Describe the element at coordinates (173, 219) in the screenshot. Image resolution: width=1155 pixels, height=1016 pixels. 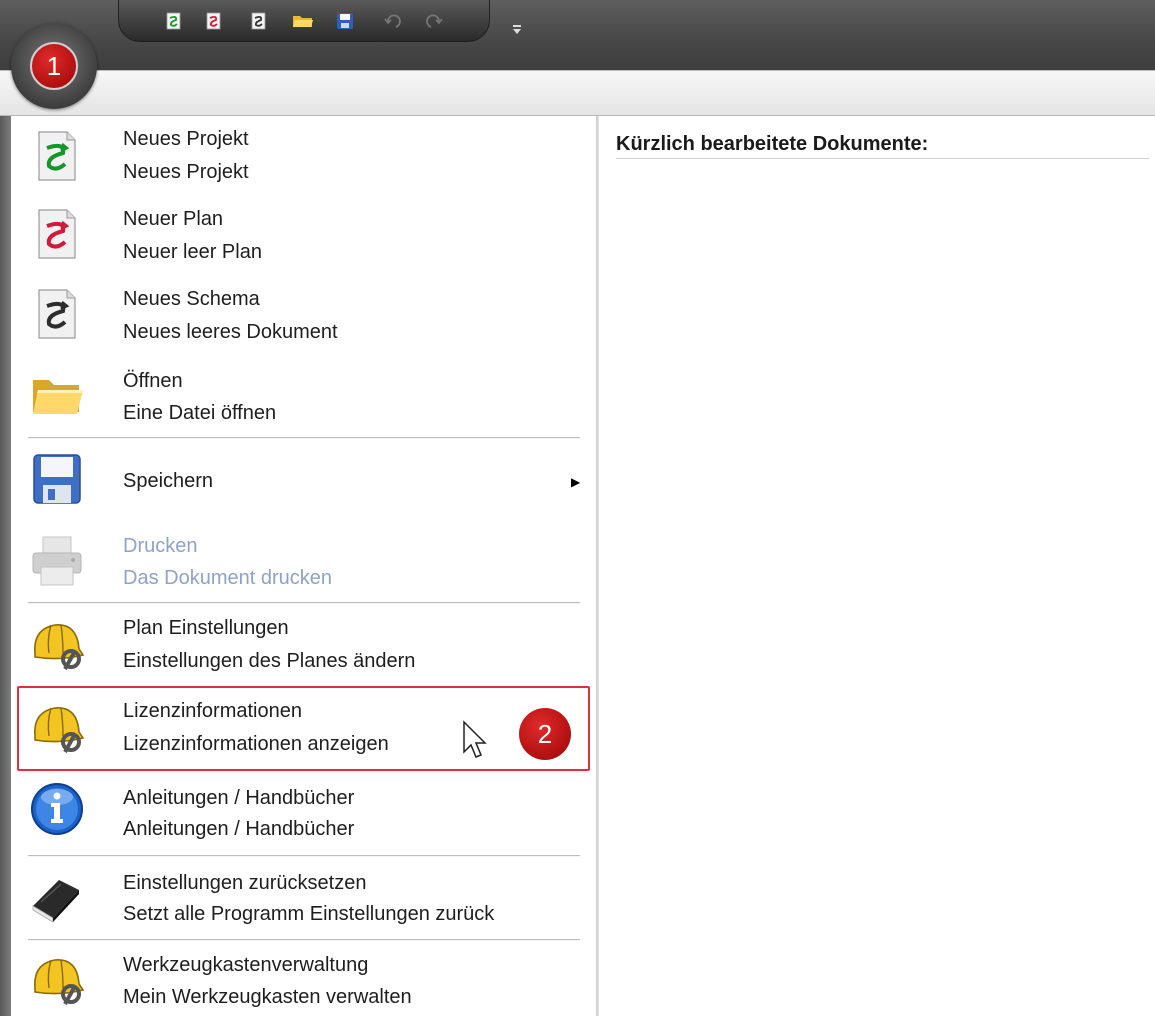
I see `menu-item-title: Neuer Plan` at that location.